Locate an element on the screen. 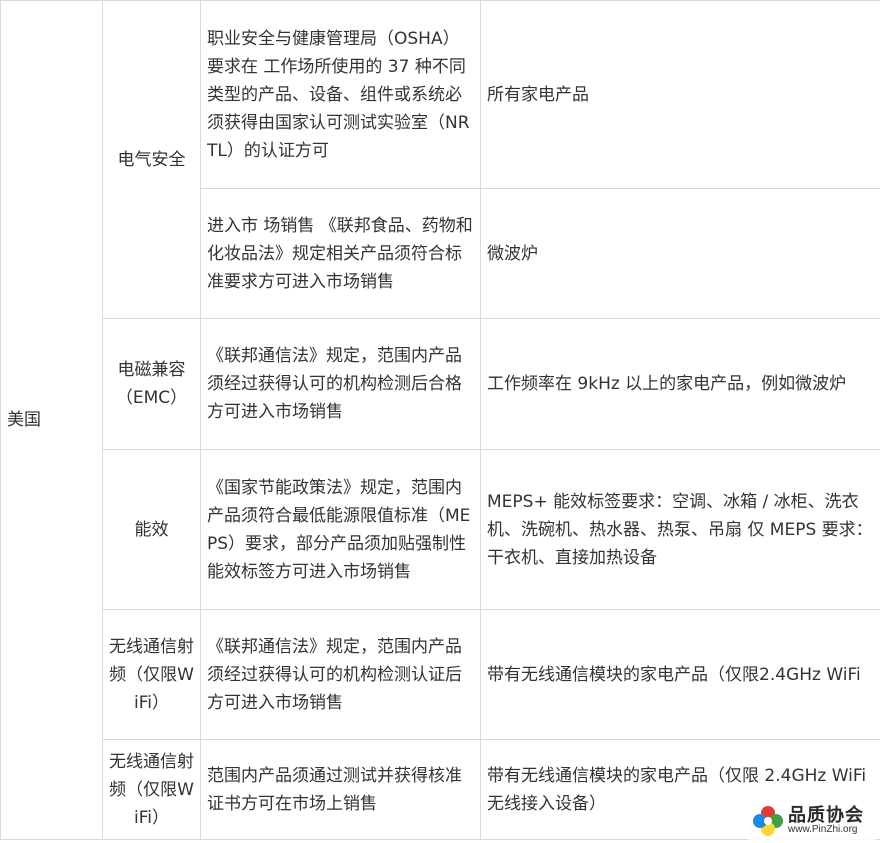 Image resolution: width=880 pixels, height=843 pixels. country-cell: 美国 is located at coordinates (51, 420).